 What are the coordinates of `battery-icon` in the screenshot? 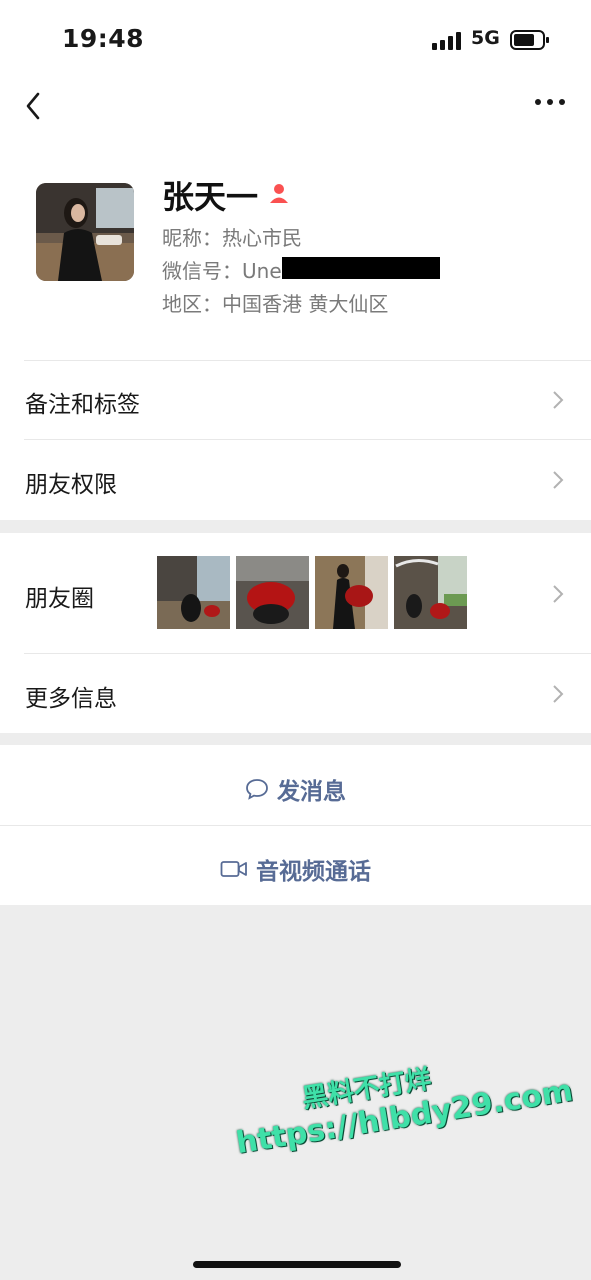 It's located at (529, 40).